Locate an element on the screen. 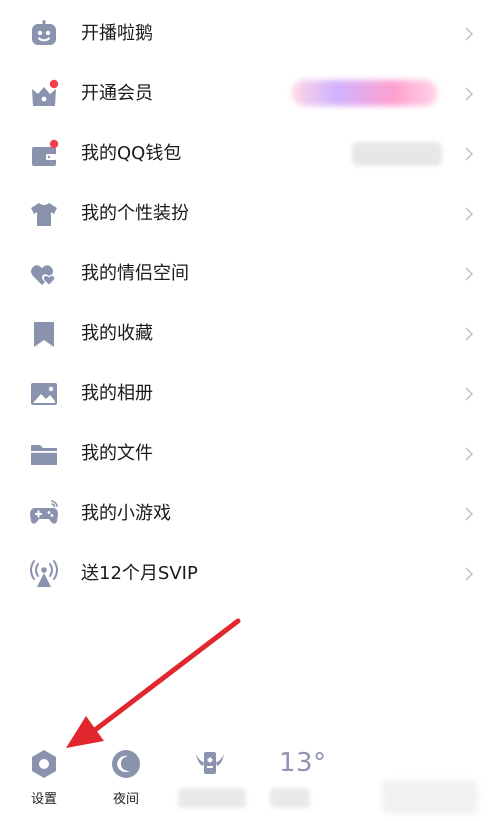 Image resolution: width=502 pixels, height=821 pixels. menu-item-label: 我的情侣空间 is located at coordinates (135, 273).